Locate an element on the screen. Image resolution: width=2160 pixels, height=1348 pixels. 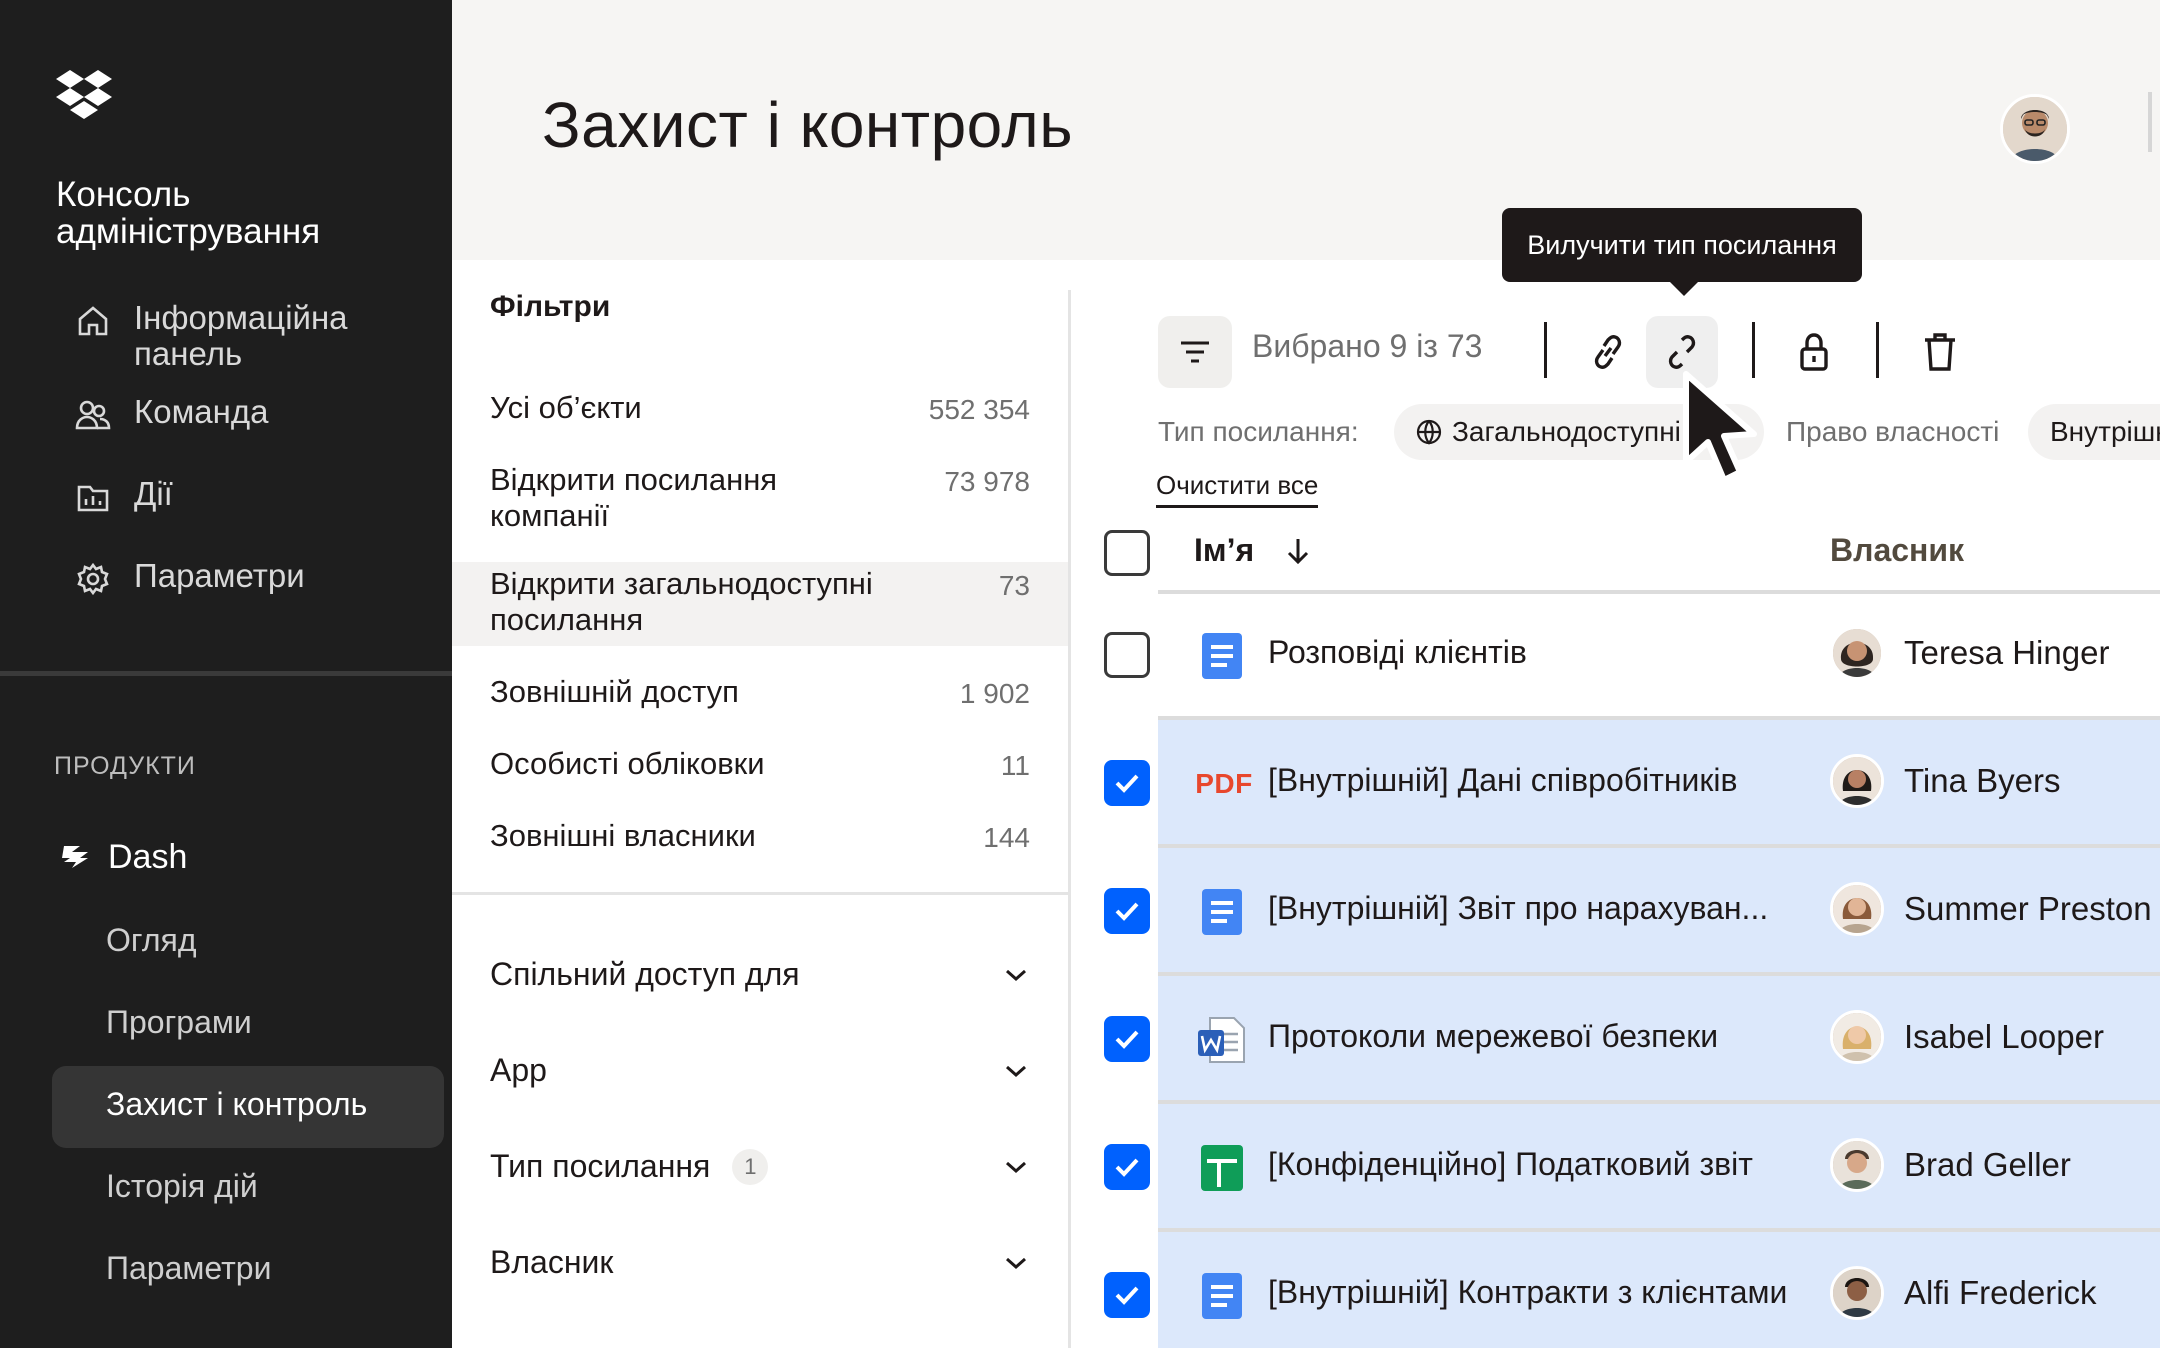
header-edge is located at coordinates (2150, 122).